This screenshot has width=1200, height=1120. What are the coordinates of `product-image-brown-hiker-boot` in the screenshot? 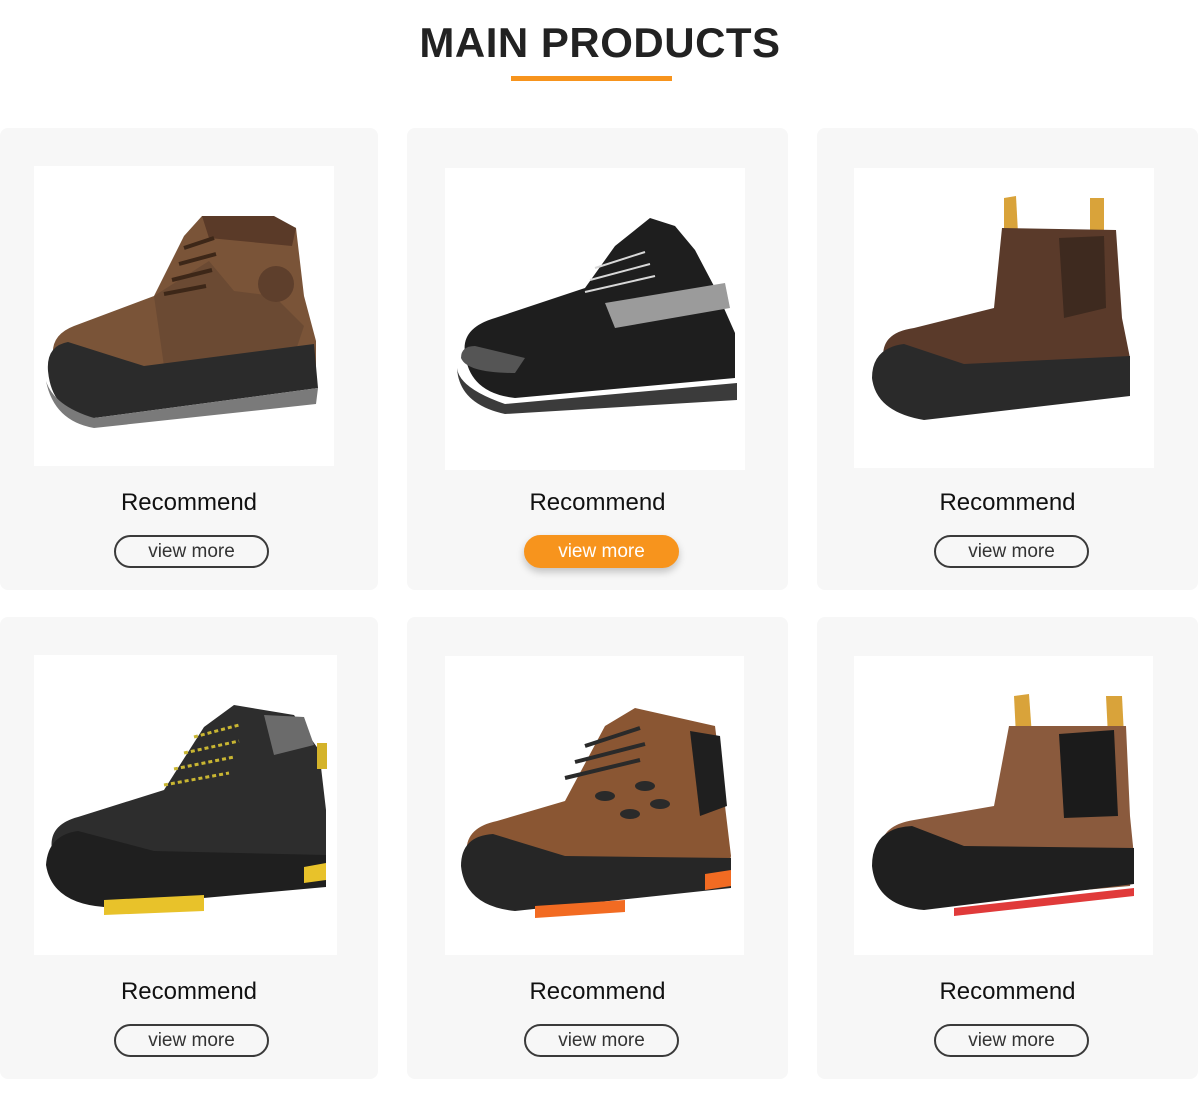 It's located at (594, 805).